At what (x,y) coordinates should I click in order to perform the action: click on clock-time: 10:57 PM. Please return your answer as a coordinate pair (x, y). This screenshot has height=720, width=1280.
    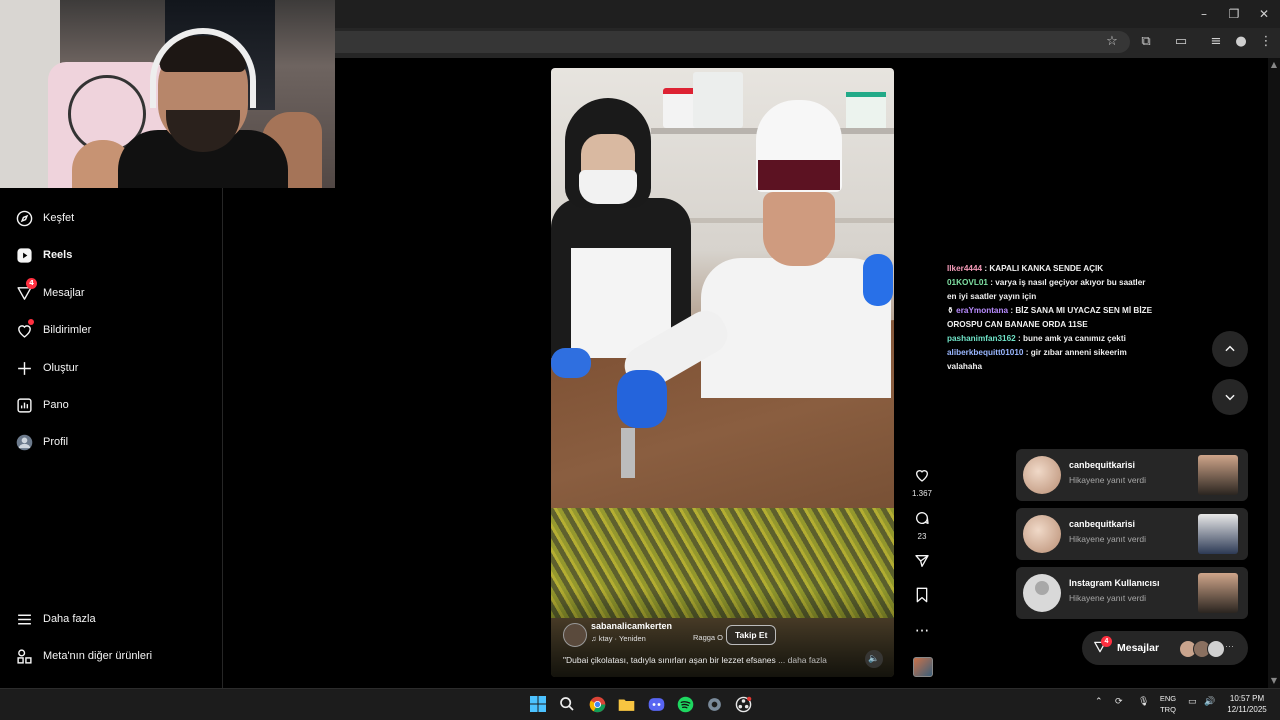
    Looking at the image, I should click on (1247, 698).